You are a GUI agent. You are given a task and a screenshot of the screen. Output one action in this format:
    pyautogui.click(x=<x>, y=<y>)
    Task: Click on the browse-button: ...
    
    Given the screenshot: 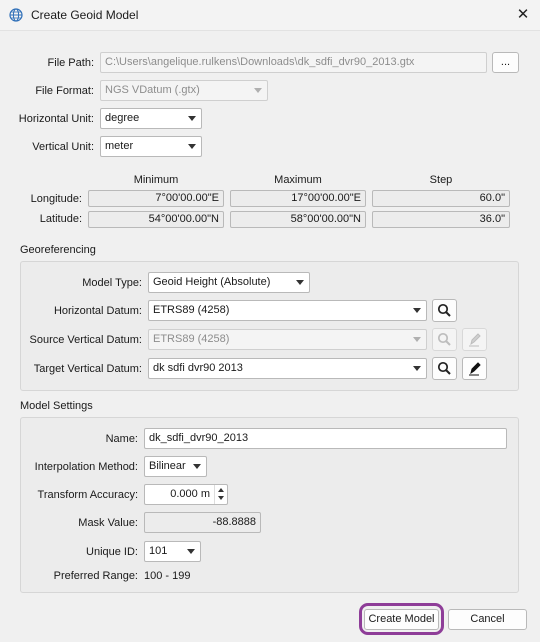 What is the action you would take?
    pyautogui.click(x=505, y=62)
    